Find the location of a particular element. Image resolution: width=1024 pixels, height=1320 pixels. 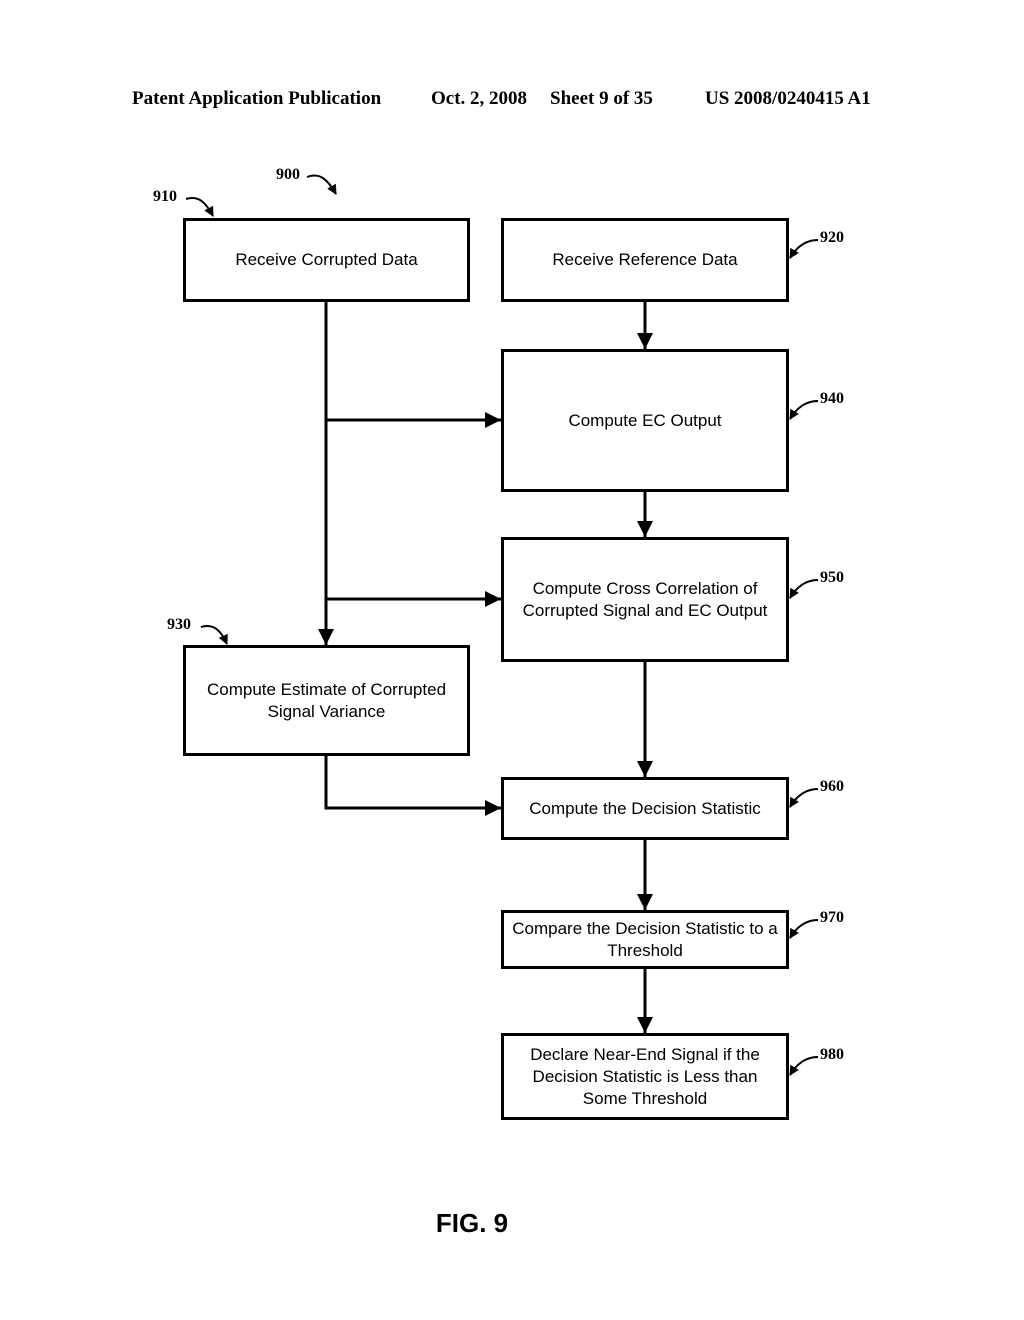

ref-940: 940 is located at coordinates (832, 398).